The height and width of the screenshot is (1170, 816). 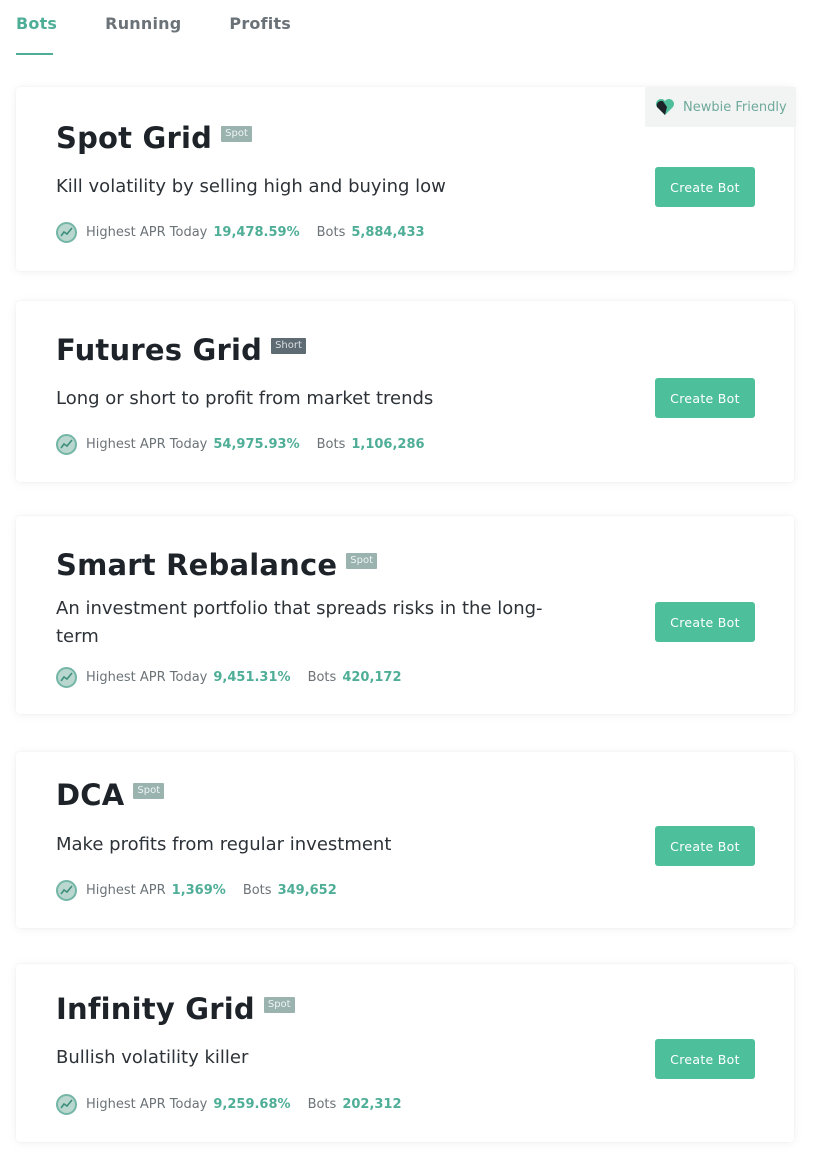 What do you see at coordinates (224, 844) in the screenshot?
I see `card-description: Make profits from regular investment` at bounding box center [224, 844].